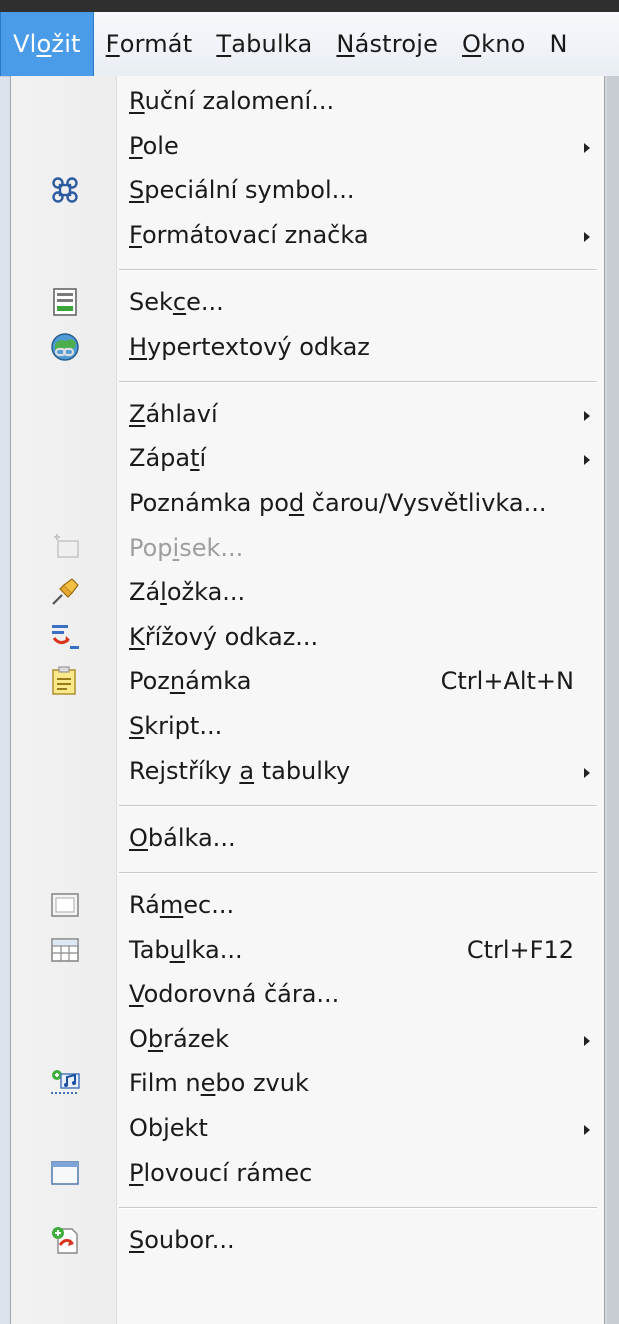 This screenshot has height=1324, width=619. Describe the element at coordinates (160, 145) in the screenshot. I see `label-post: ole` at that location.